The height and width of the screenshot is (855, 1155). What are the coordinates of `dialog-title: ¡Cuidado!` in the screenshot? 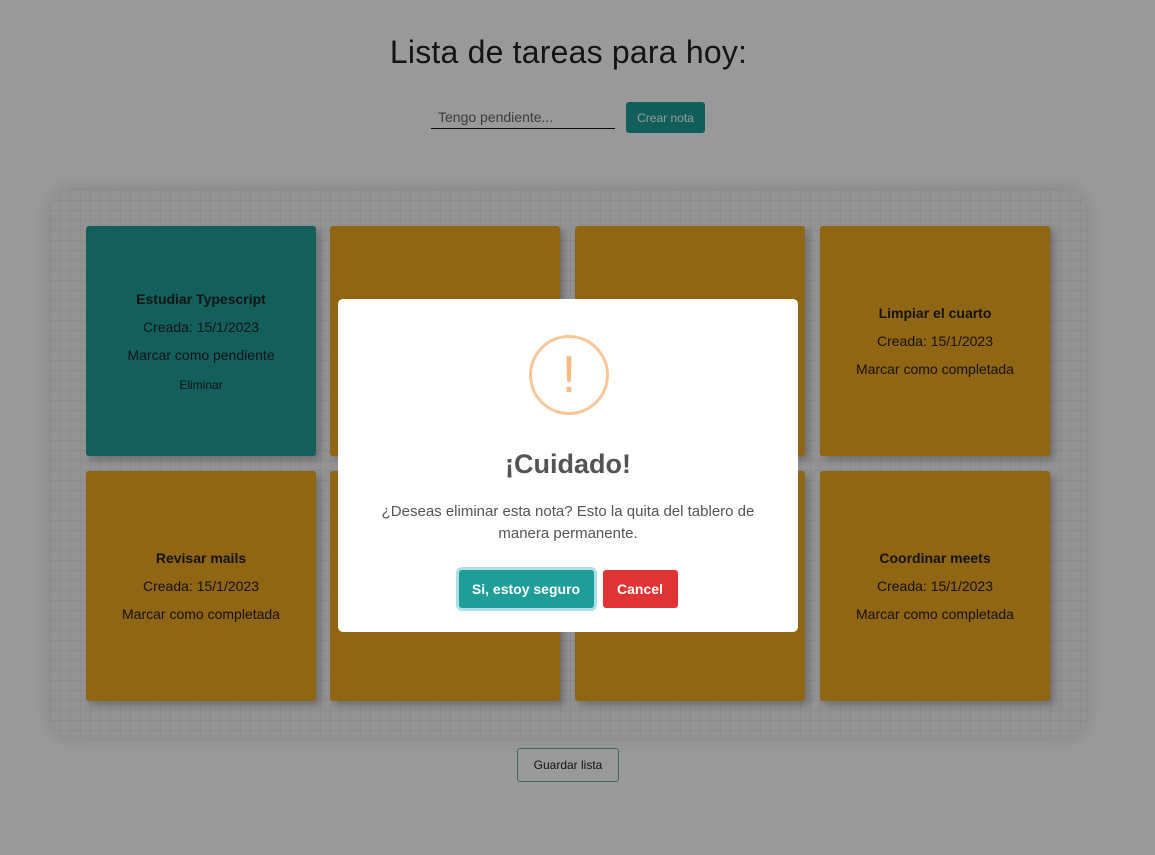 It's located at (568, 464).